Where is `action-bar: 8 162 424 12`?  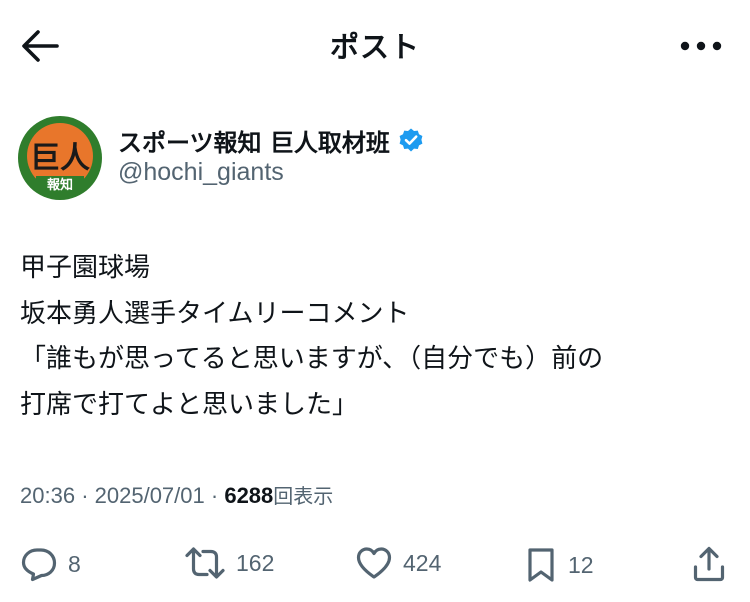
action-bar: 8 162 424 12 is located at coordinates (375, 565).